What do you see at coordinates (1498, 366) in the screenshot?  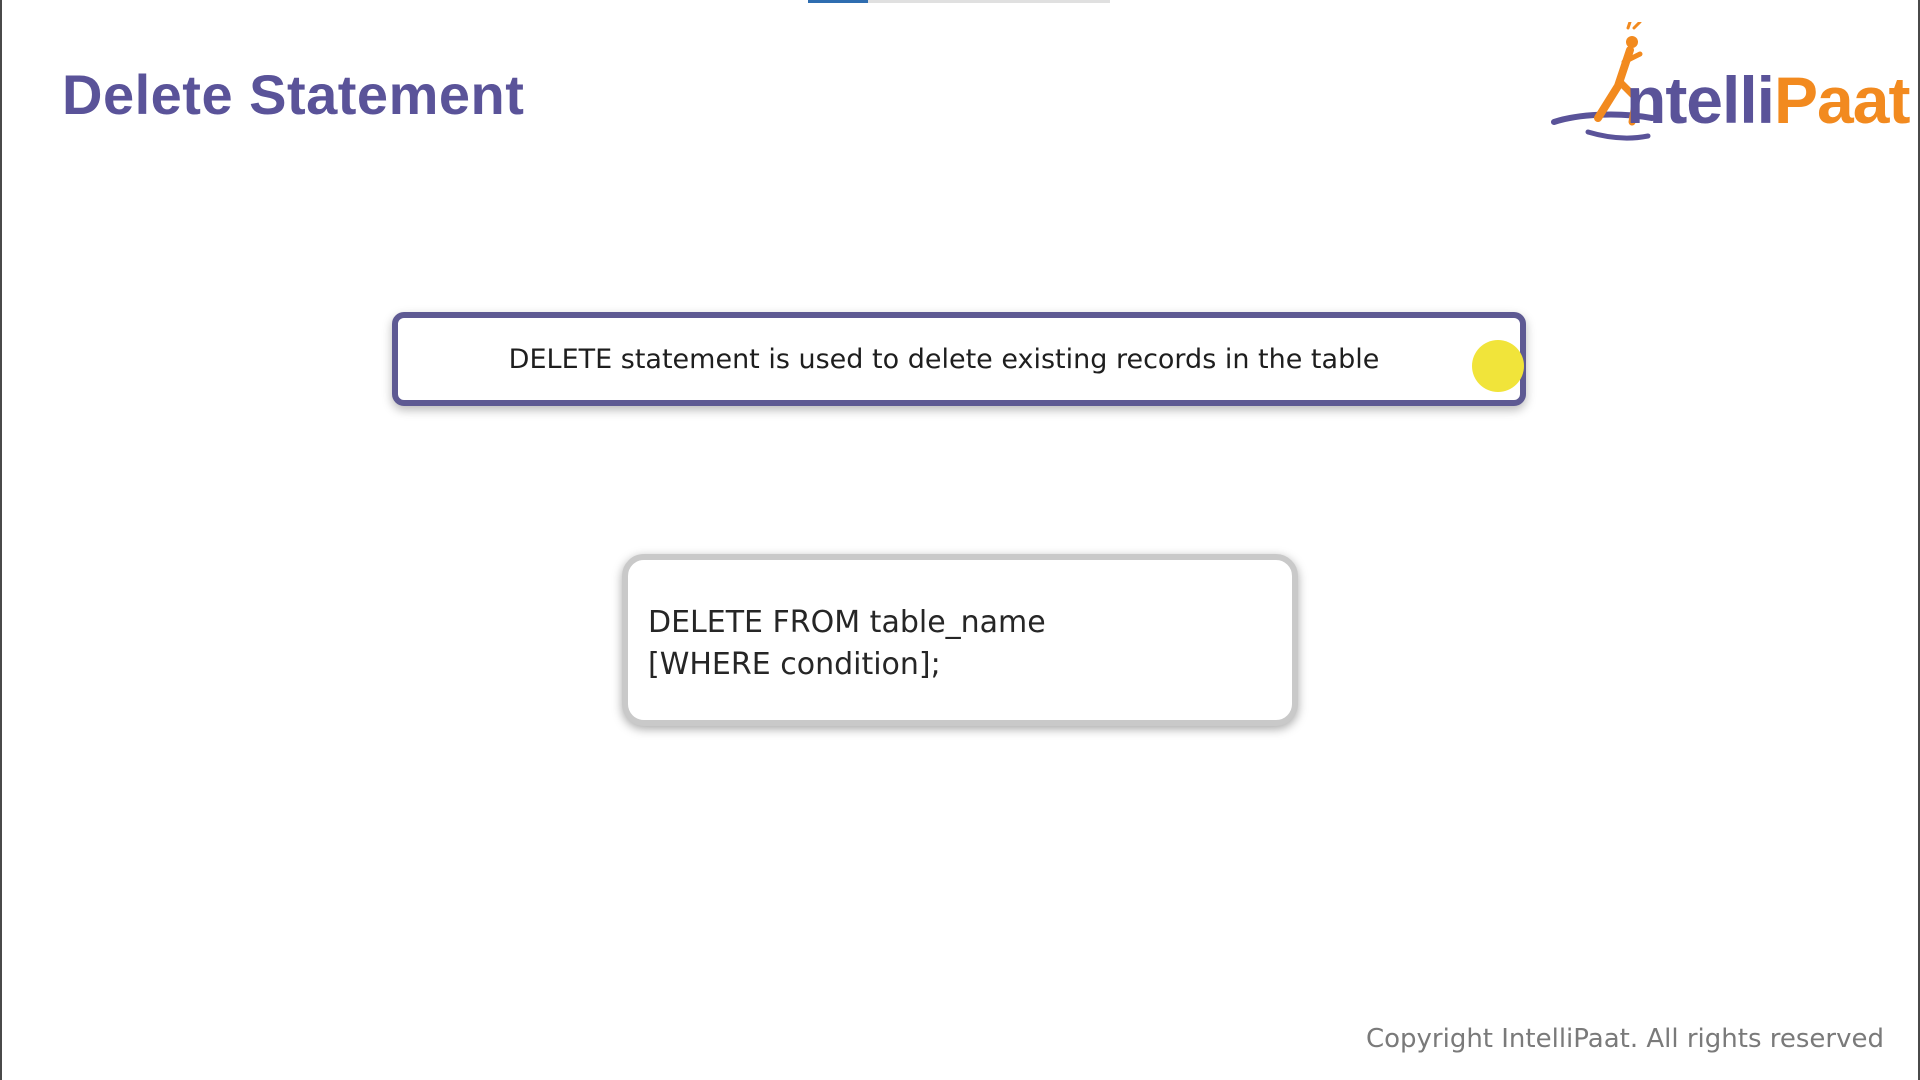 I see `laser-pointer-dot` at bounding box center [1498, 366].